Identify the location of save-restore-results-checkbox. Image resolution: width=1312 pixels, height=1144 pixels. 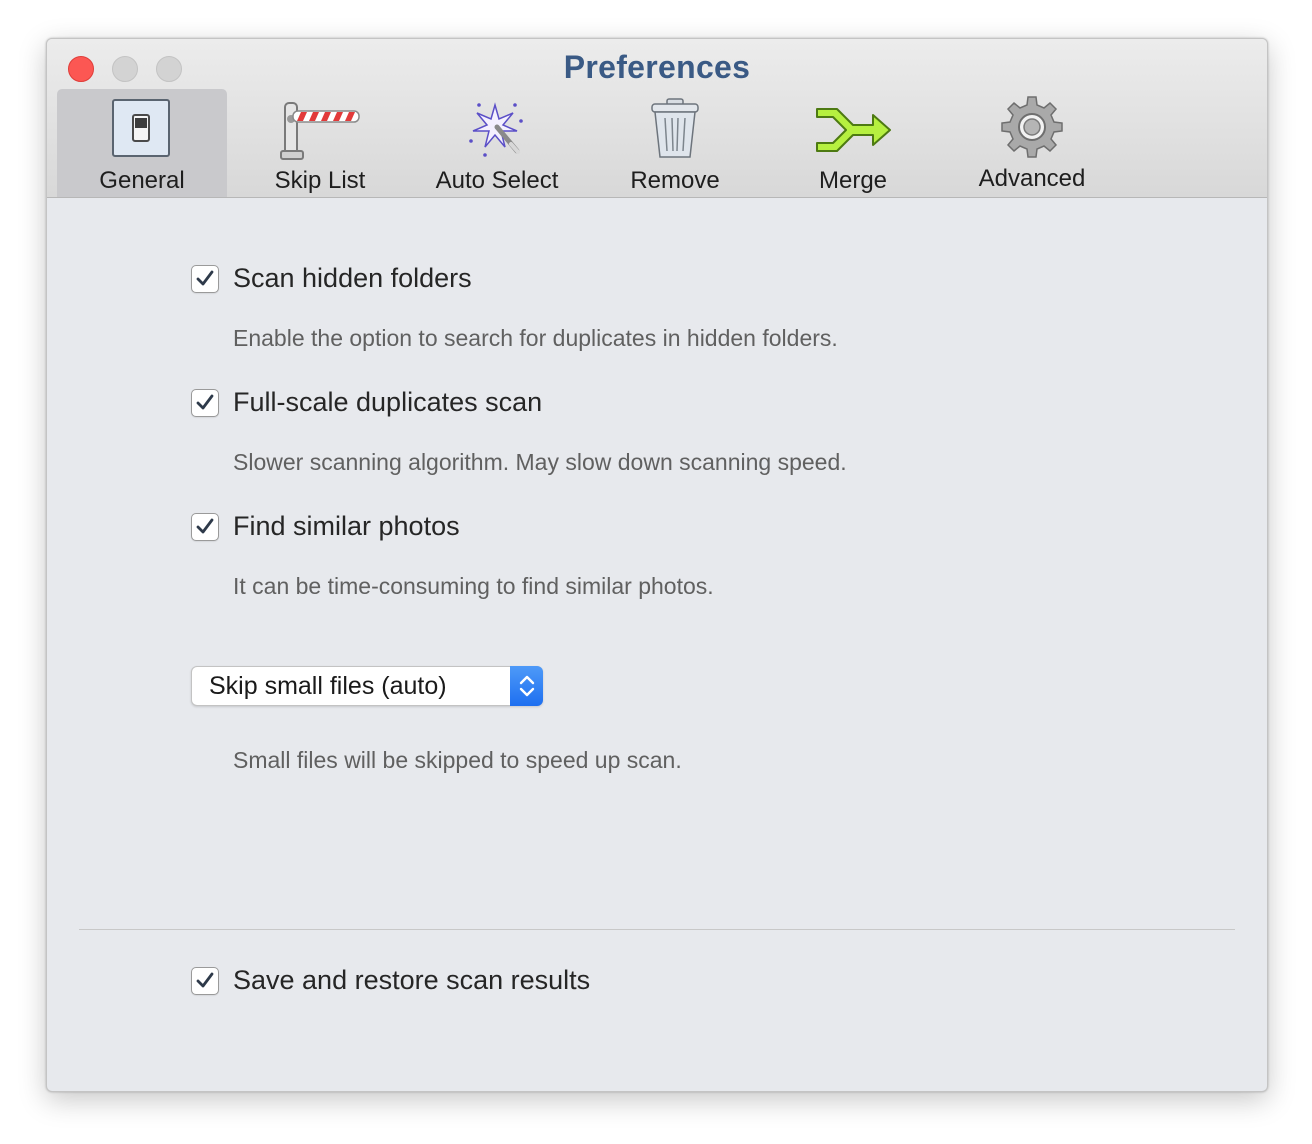
(205, 981).